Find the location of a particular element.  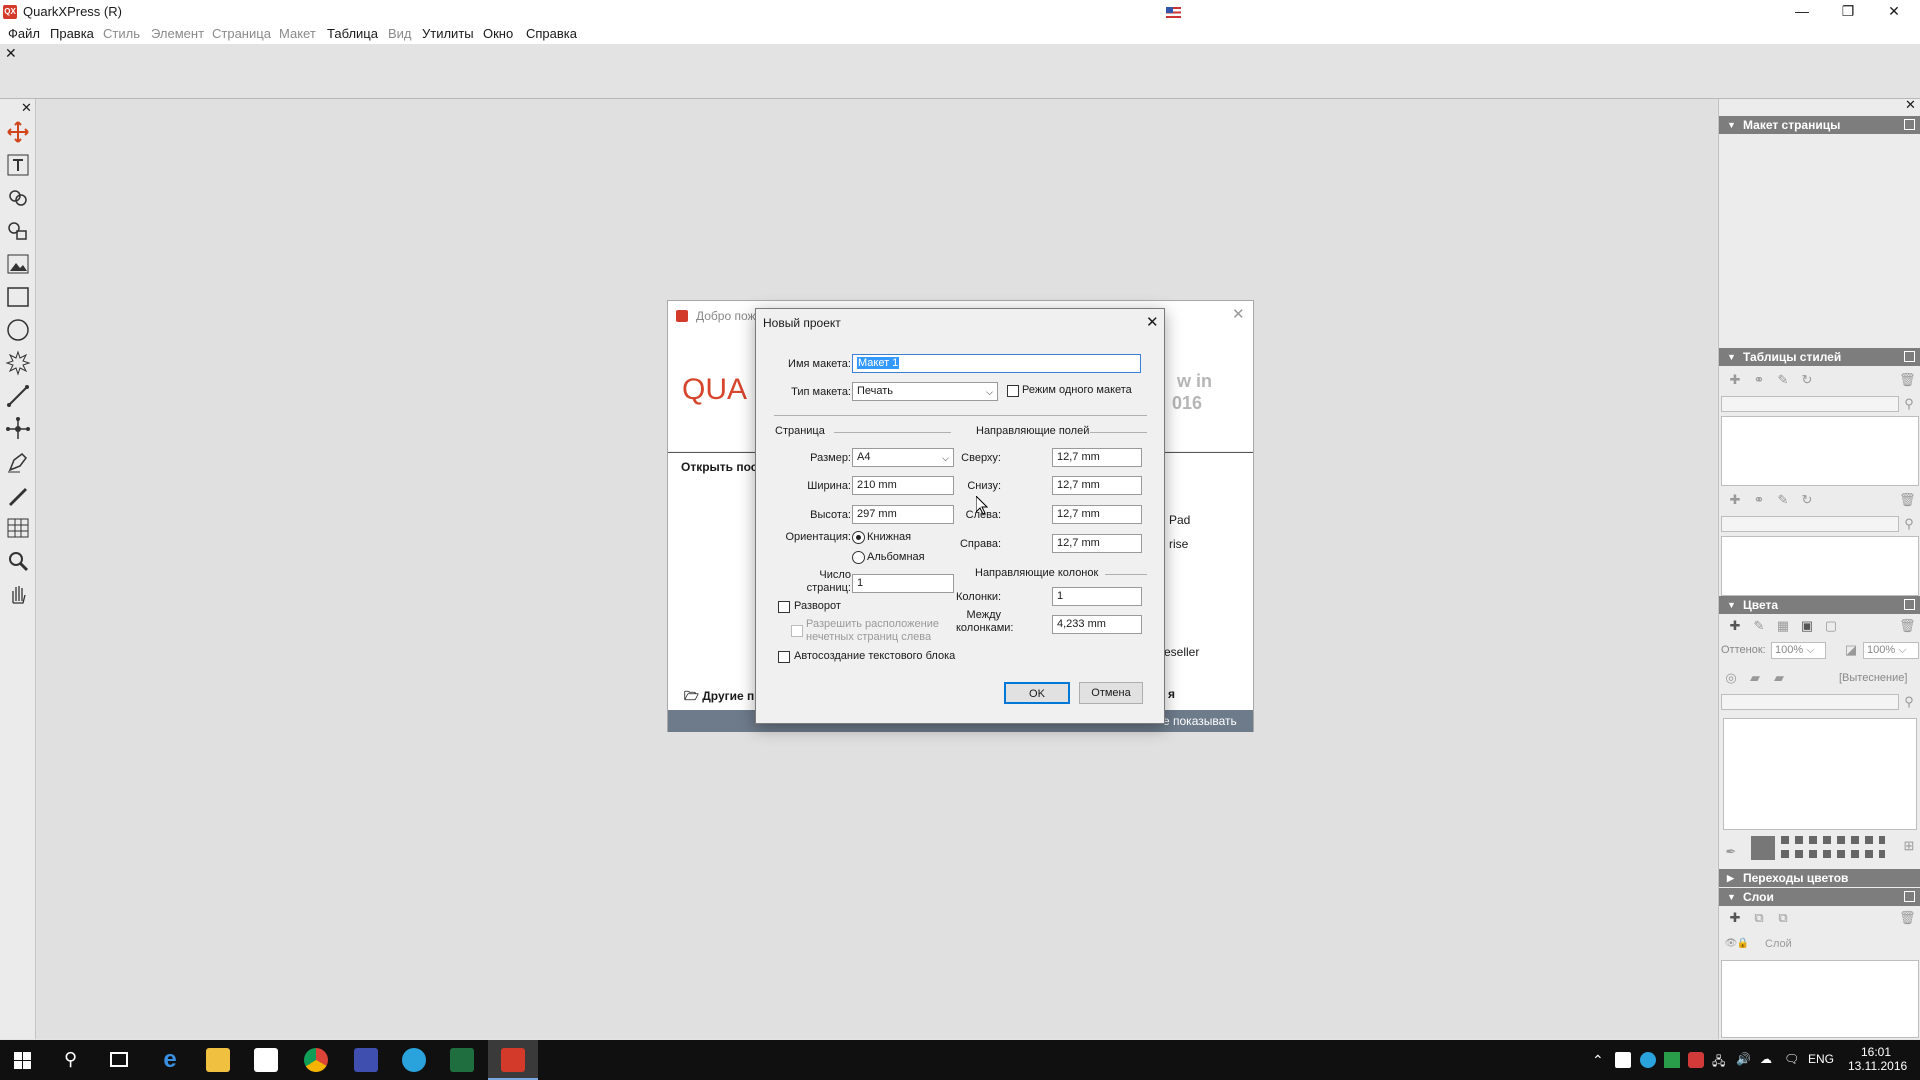

menu-file: Файл is located at coordinates (24, 33).